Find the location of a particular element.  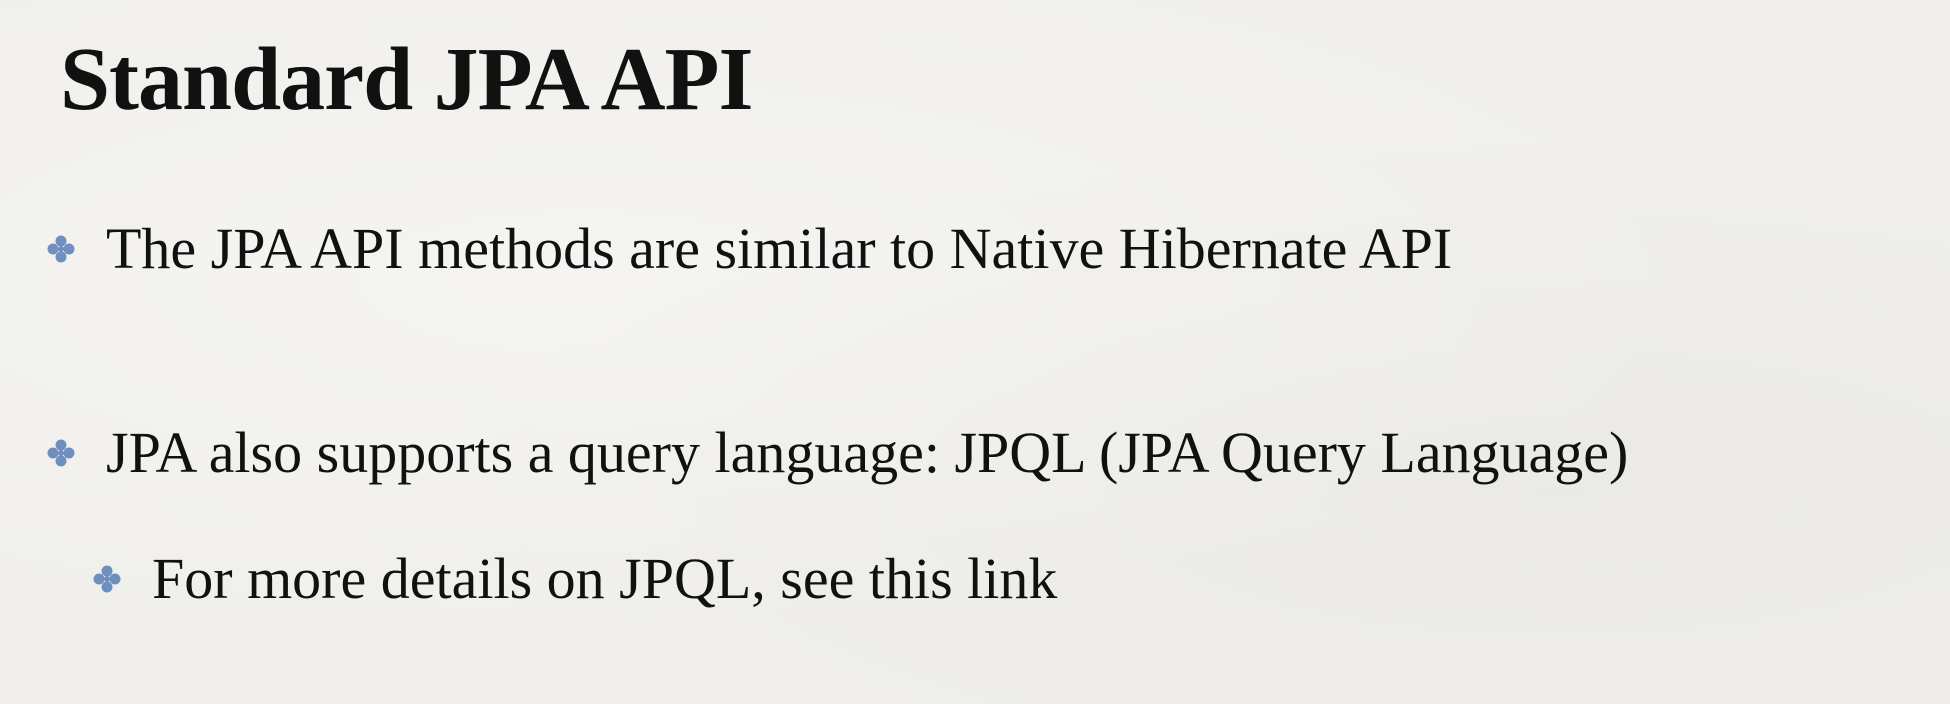

sub-bullet-item: For more details on JPQL, see this link is located at coordinates (574, 579).